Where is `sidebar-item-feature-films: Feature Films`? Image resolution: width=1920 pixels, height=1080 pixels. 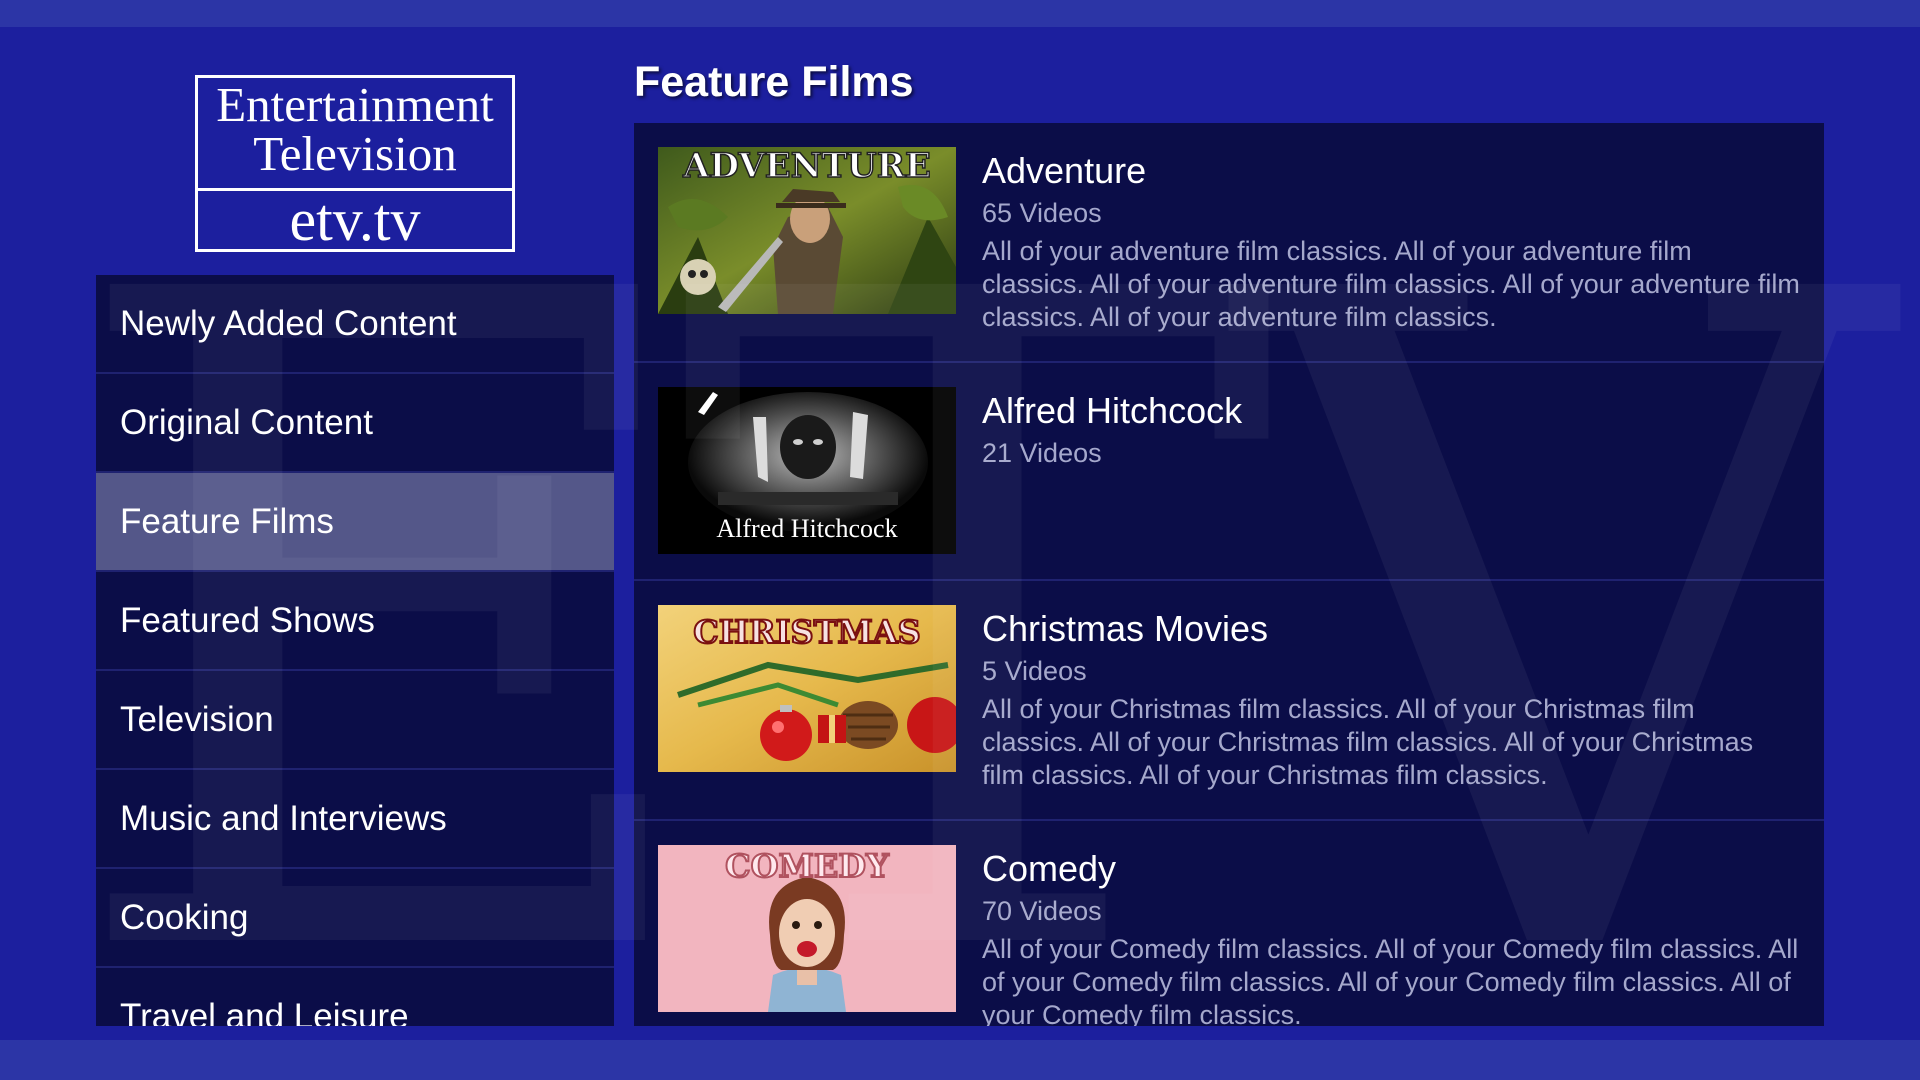 sidebar-item-feature-films: Feature Films is located at coordinates (355, 522).